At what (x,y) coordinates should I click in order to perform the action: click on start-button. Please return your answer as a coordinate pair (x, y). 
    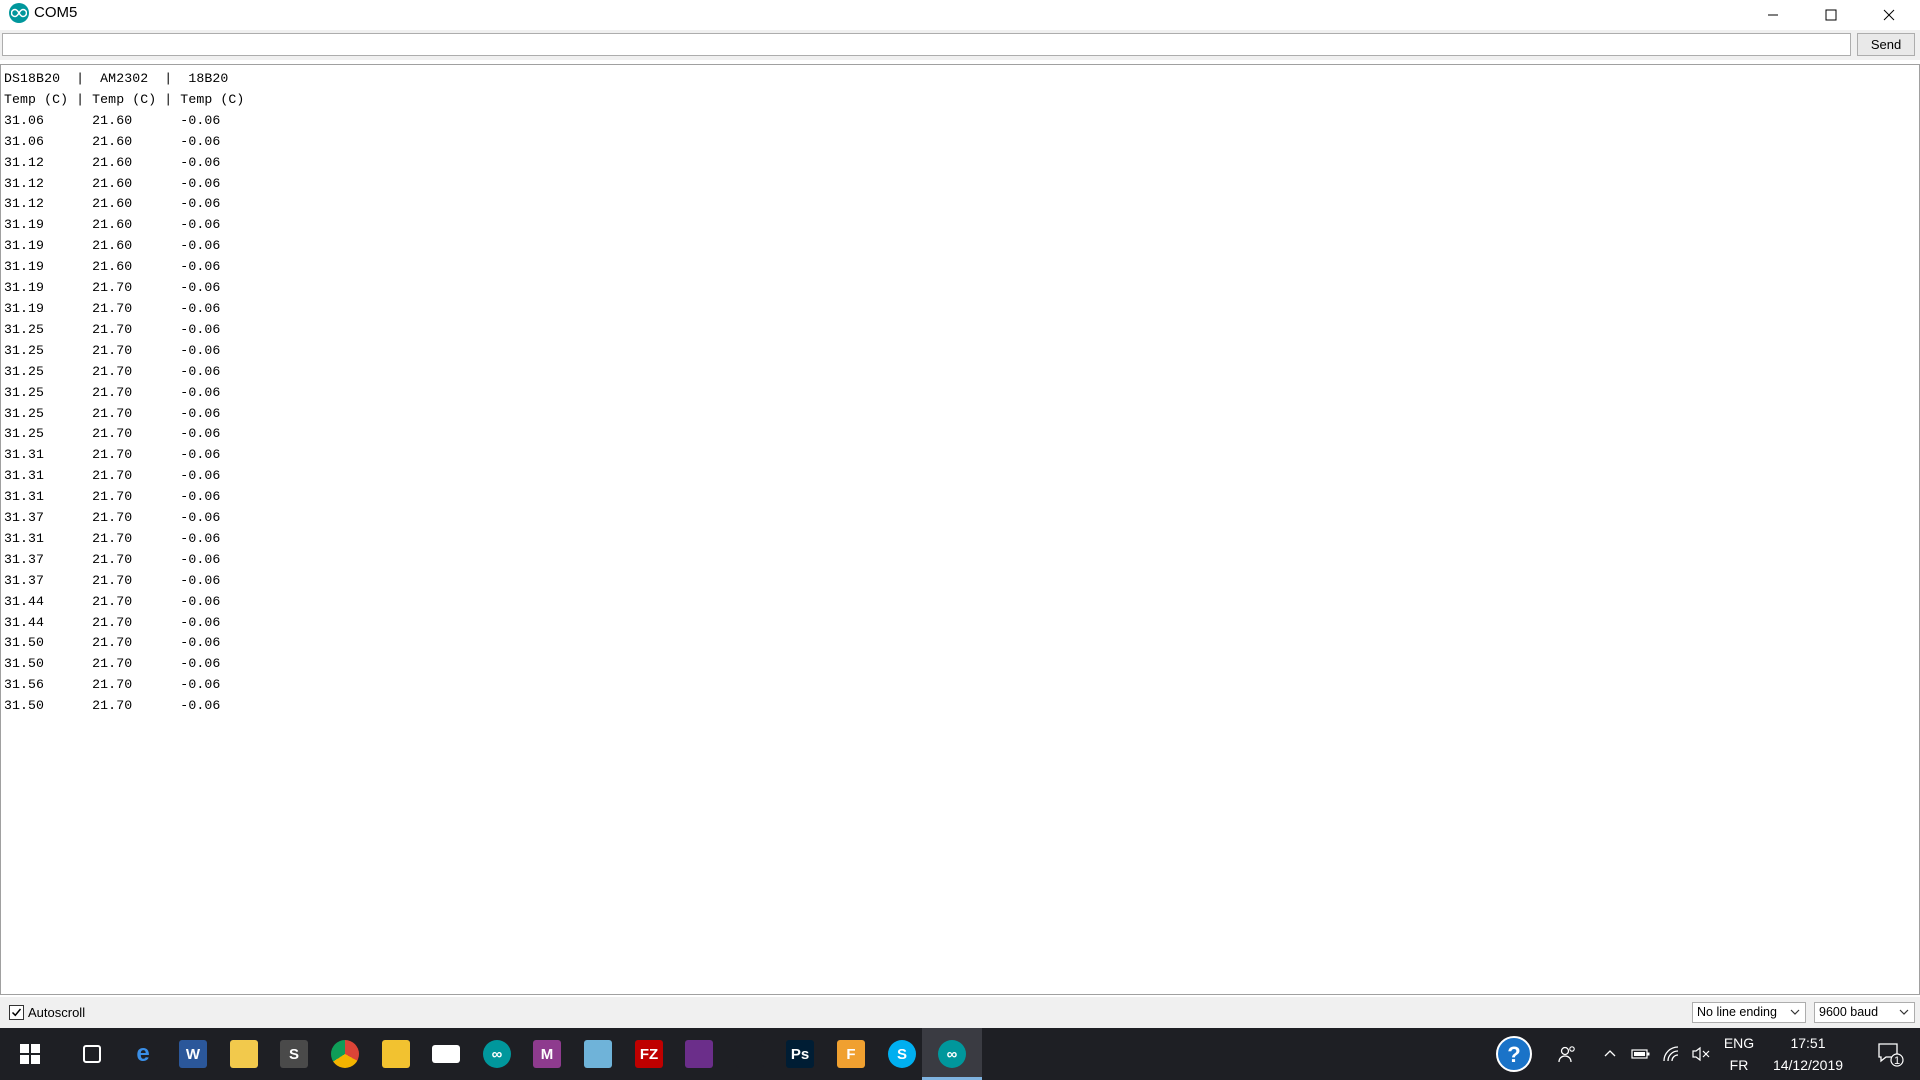
    Looking at the image, I should click on (30, 1054).